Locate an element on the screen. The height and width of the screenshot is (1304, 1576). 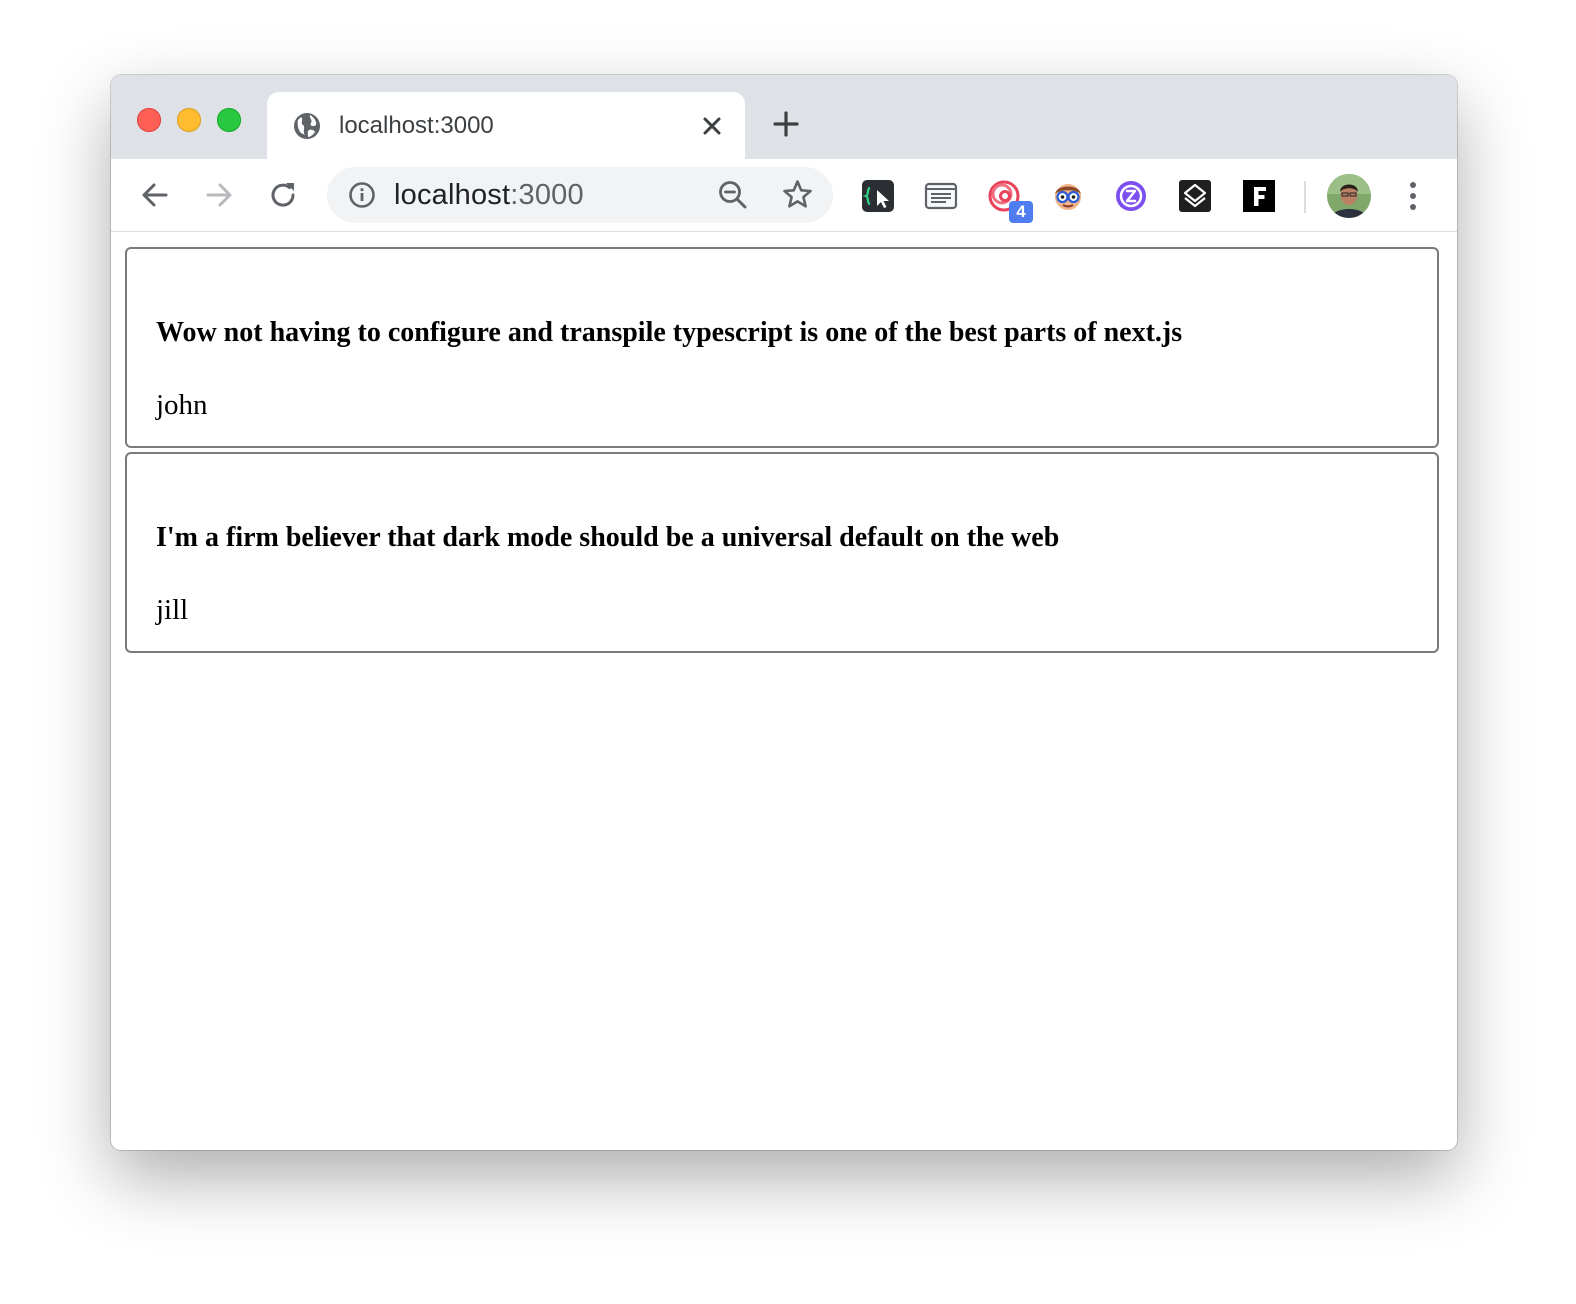
browser-toolbar: localhost:3000 4 is located at coordinates (784, 195).